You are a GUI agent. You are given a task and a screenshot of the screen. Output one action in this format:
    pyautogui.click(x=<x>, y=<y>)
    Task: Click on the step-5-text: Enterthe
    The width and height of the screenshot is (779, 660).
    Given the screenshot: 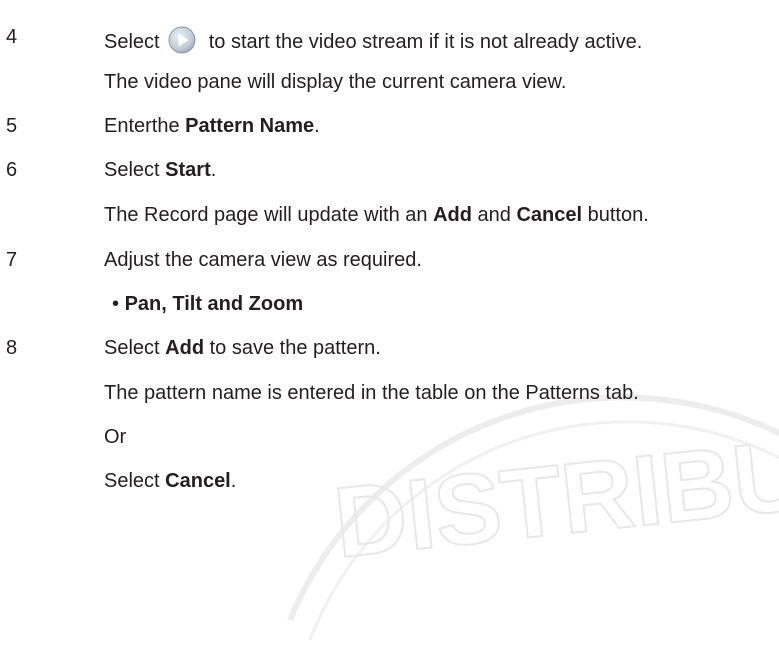 What is the action you would take?
    pyautogui.click(x=145, y=126)
    